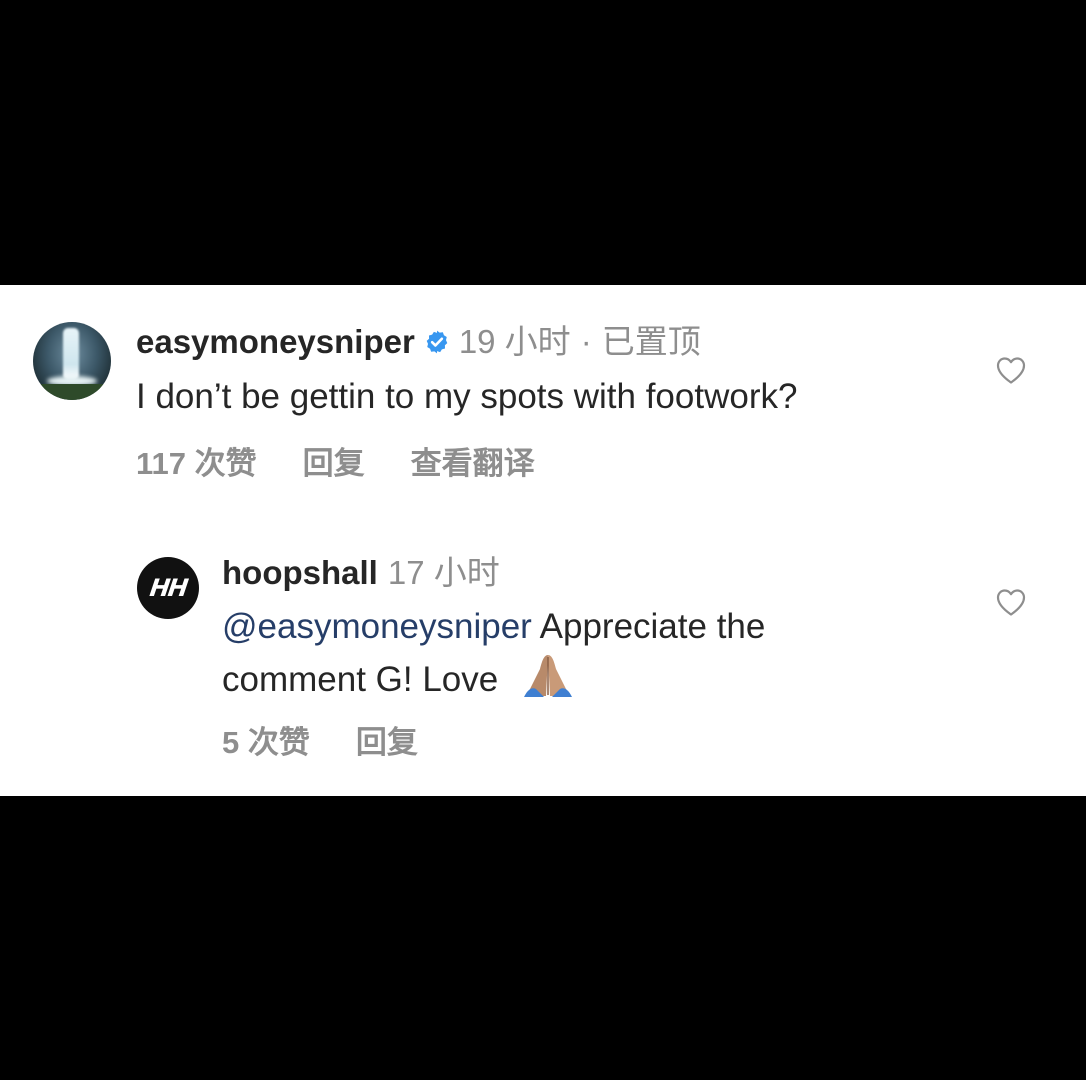 The height and width of the screenshot is (1080, 1086). Describe the element at coordinates (648, 626) in the screenshot. I see `comment-text: Appreciate the` at that location.